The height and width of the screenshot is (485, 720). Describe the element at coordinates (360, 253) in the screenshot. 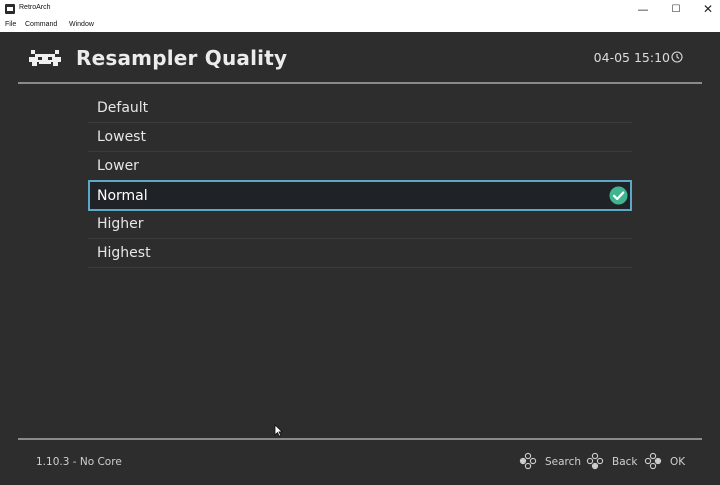

I see `option-highest: Highest` at that location.